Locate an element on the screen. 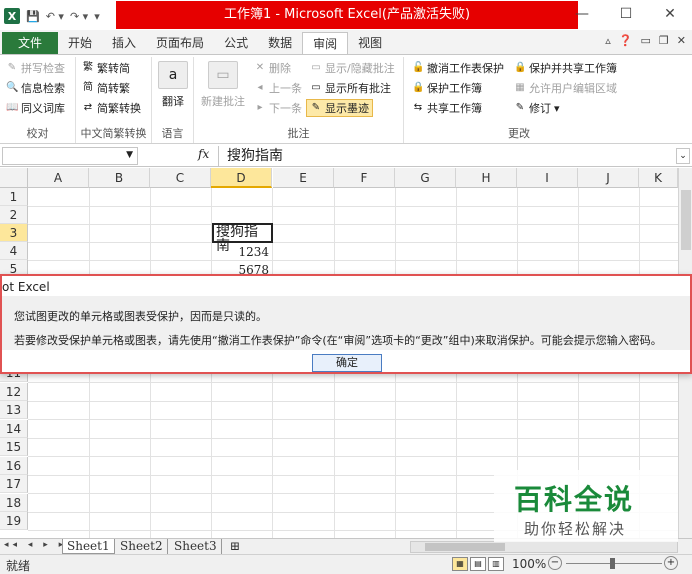 The width and height of the screenshot is (692, 574). dialog-ok-button: 确定 is located at coordinates (347, 363).